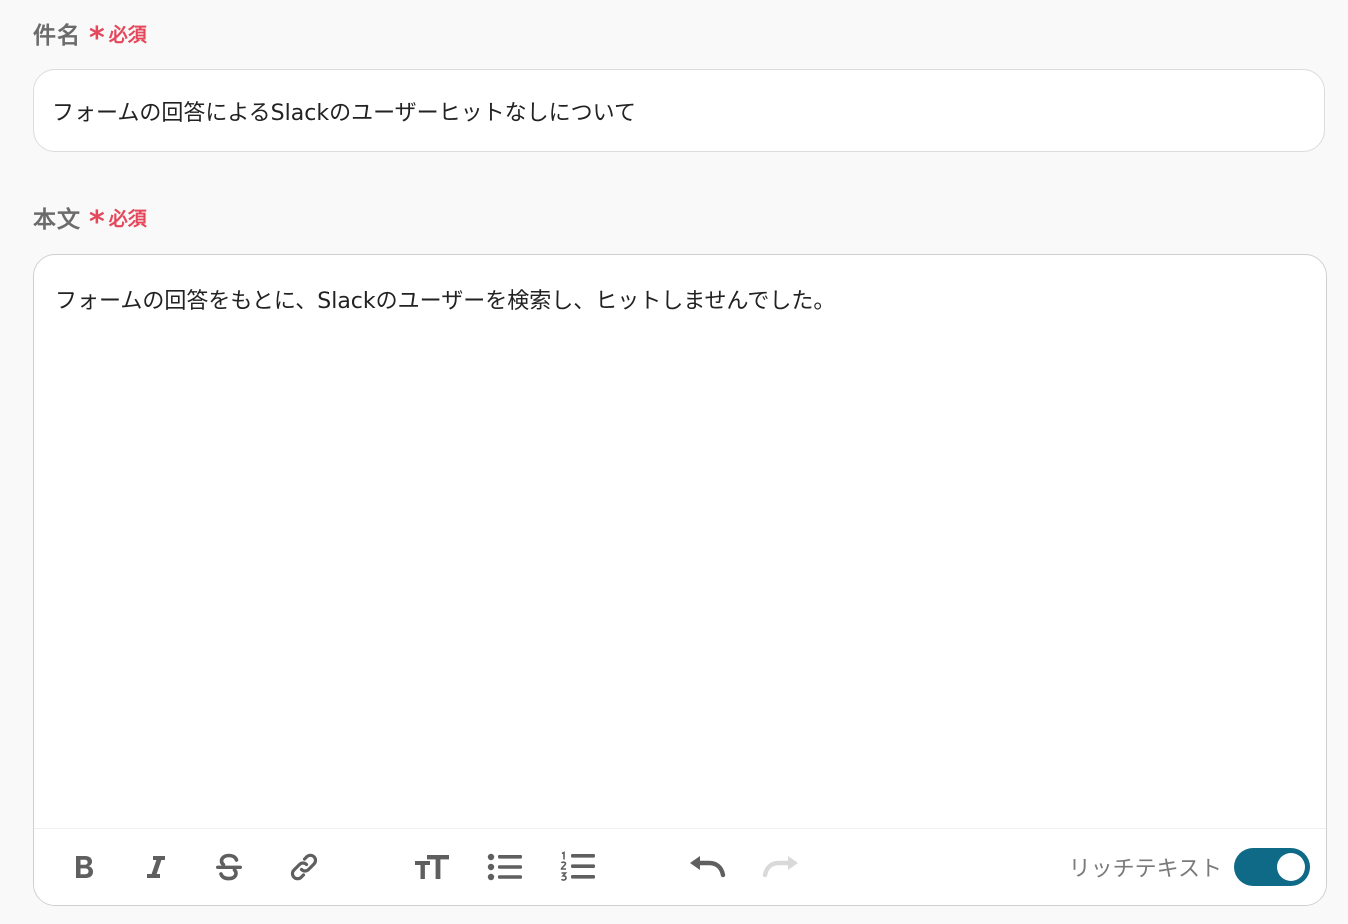 The image size is (1348, 924). I want to click on text-size-button, so click(432, 867).